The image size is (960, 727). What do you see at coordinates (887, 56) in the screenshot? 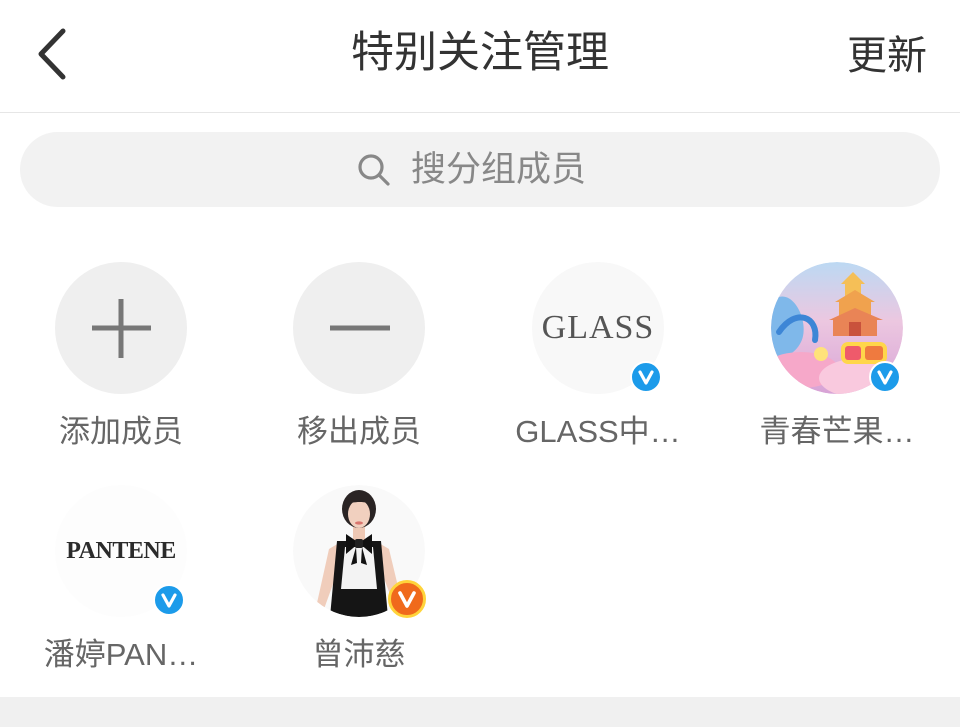
I see `update-button: 更新` at bounding box center [887, 56].